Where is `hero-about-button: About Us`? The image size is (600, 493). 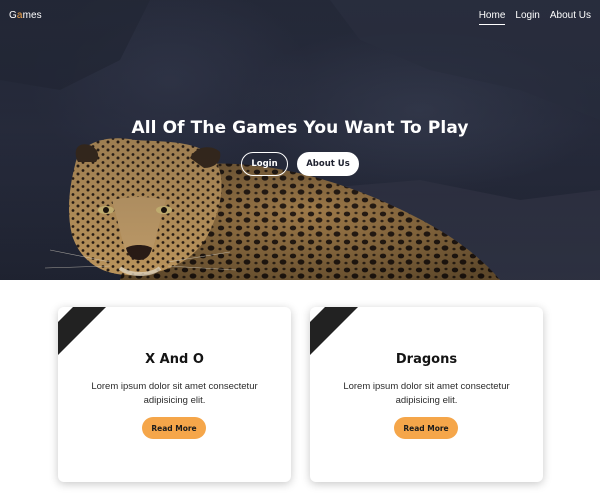
hero-about-button: About Us is located at coordinates (328, 164).